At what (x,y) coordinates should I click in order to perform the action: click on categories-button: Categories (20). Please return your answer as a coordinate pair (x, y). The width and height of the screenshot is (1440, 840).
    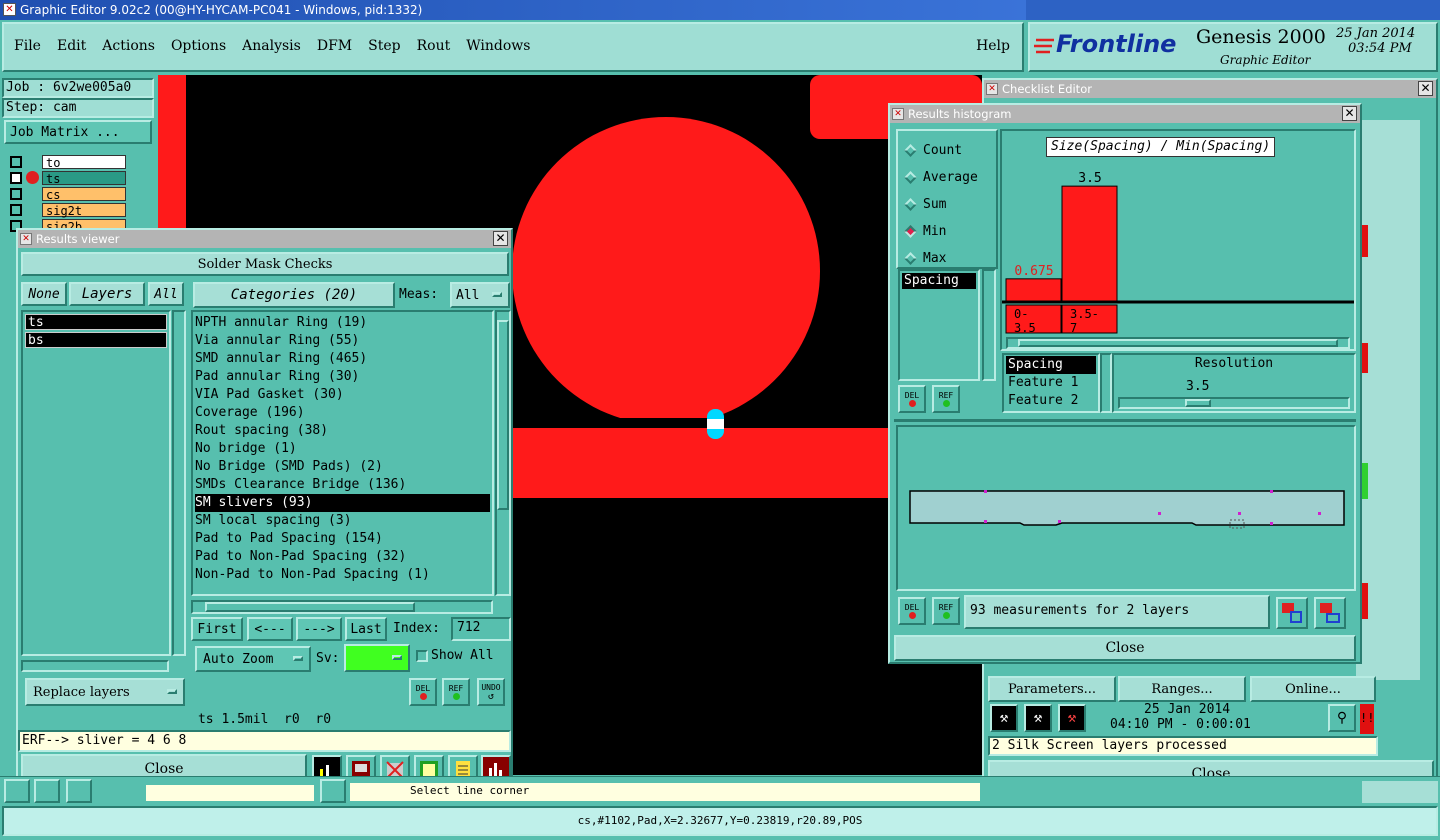
    Looking at the image, I should click on (294, 295).